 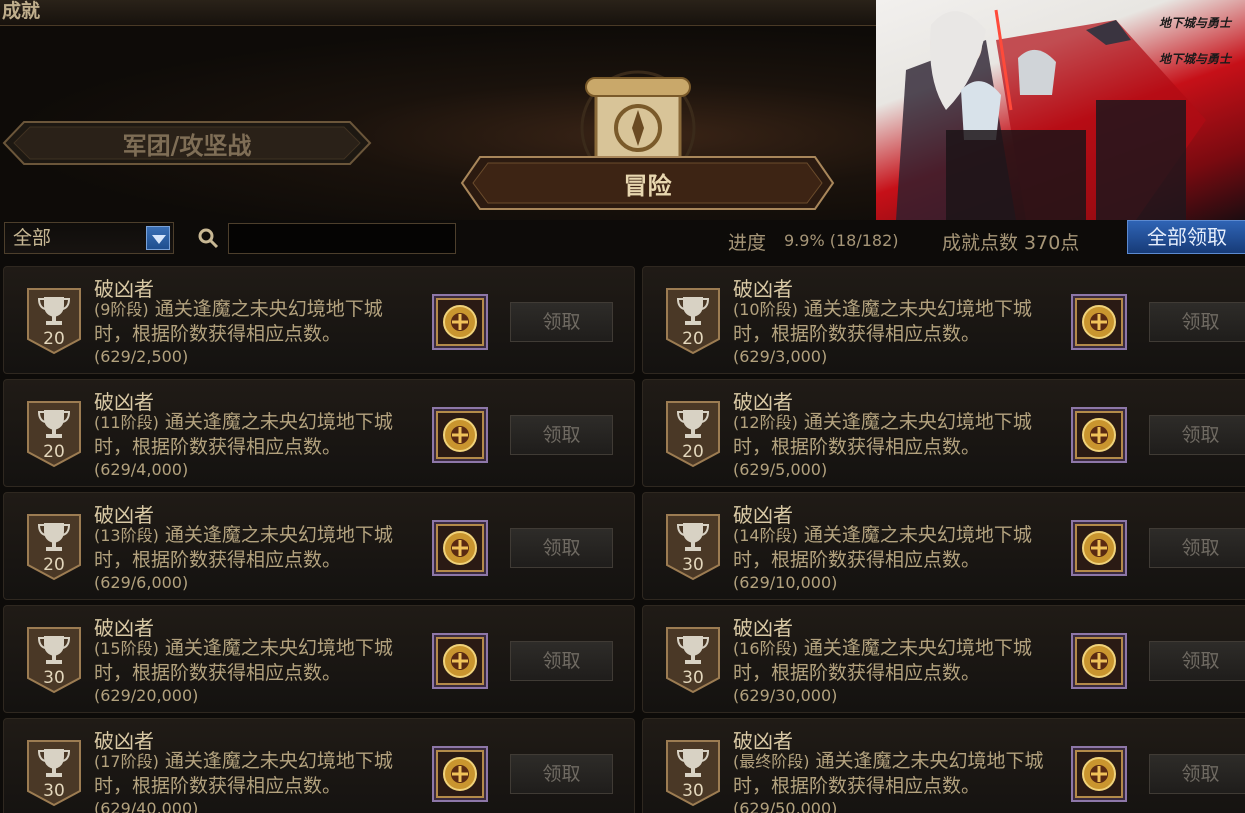 I want to click on tab-adventure: 冒险, so click(x=647, y=183).